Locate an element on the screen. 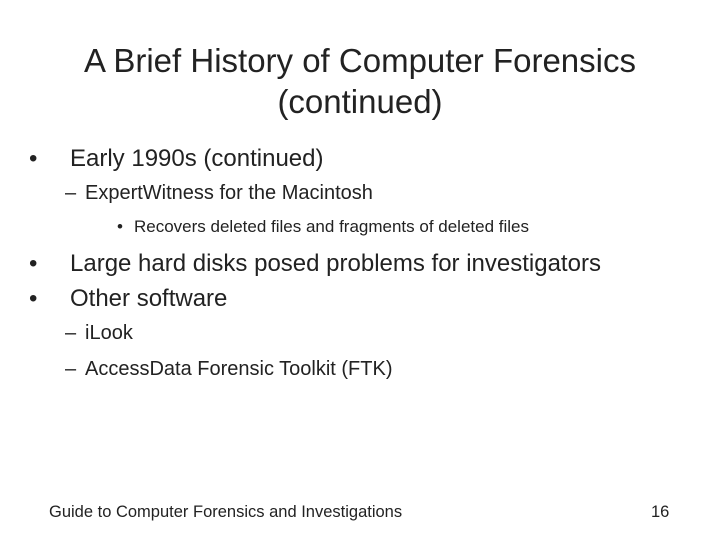 The height and width of the screenshot is (540, 720). title-line-1: A Brief History of Computer Forensics is located at coordinates (359, 60).